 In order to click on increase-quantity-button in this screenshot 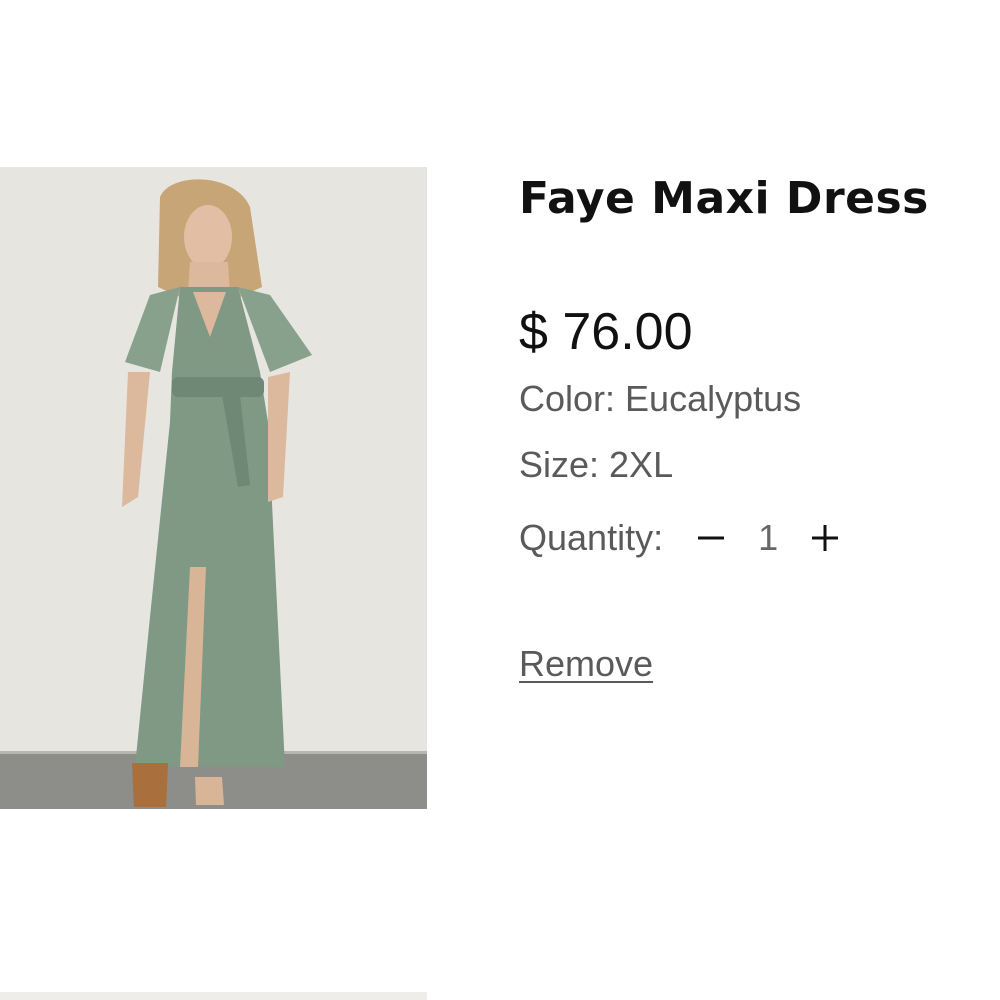, I will do `click(825, 538)`.